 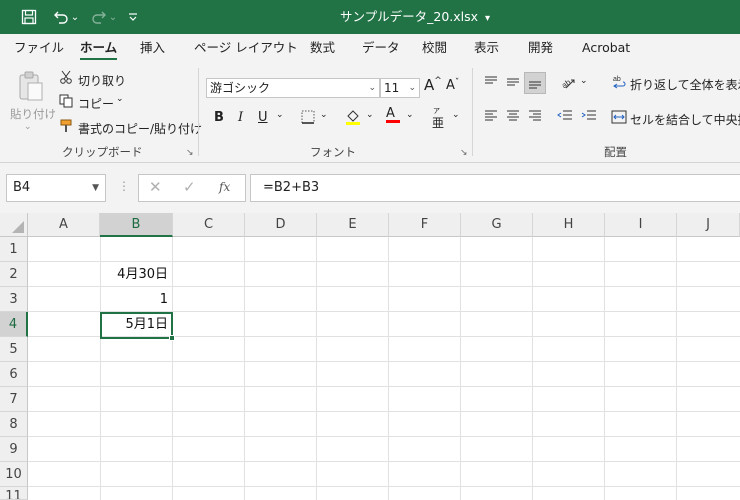 What do you see at coordinates (14, 274) in the screenshot?
I see `row-header-2: 2` at bounding box center [14, 274].